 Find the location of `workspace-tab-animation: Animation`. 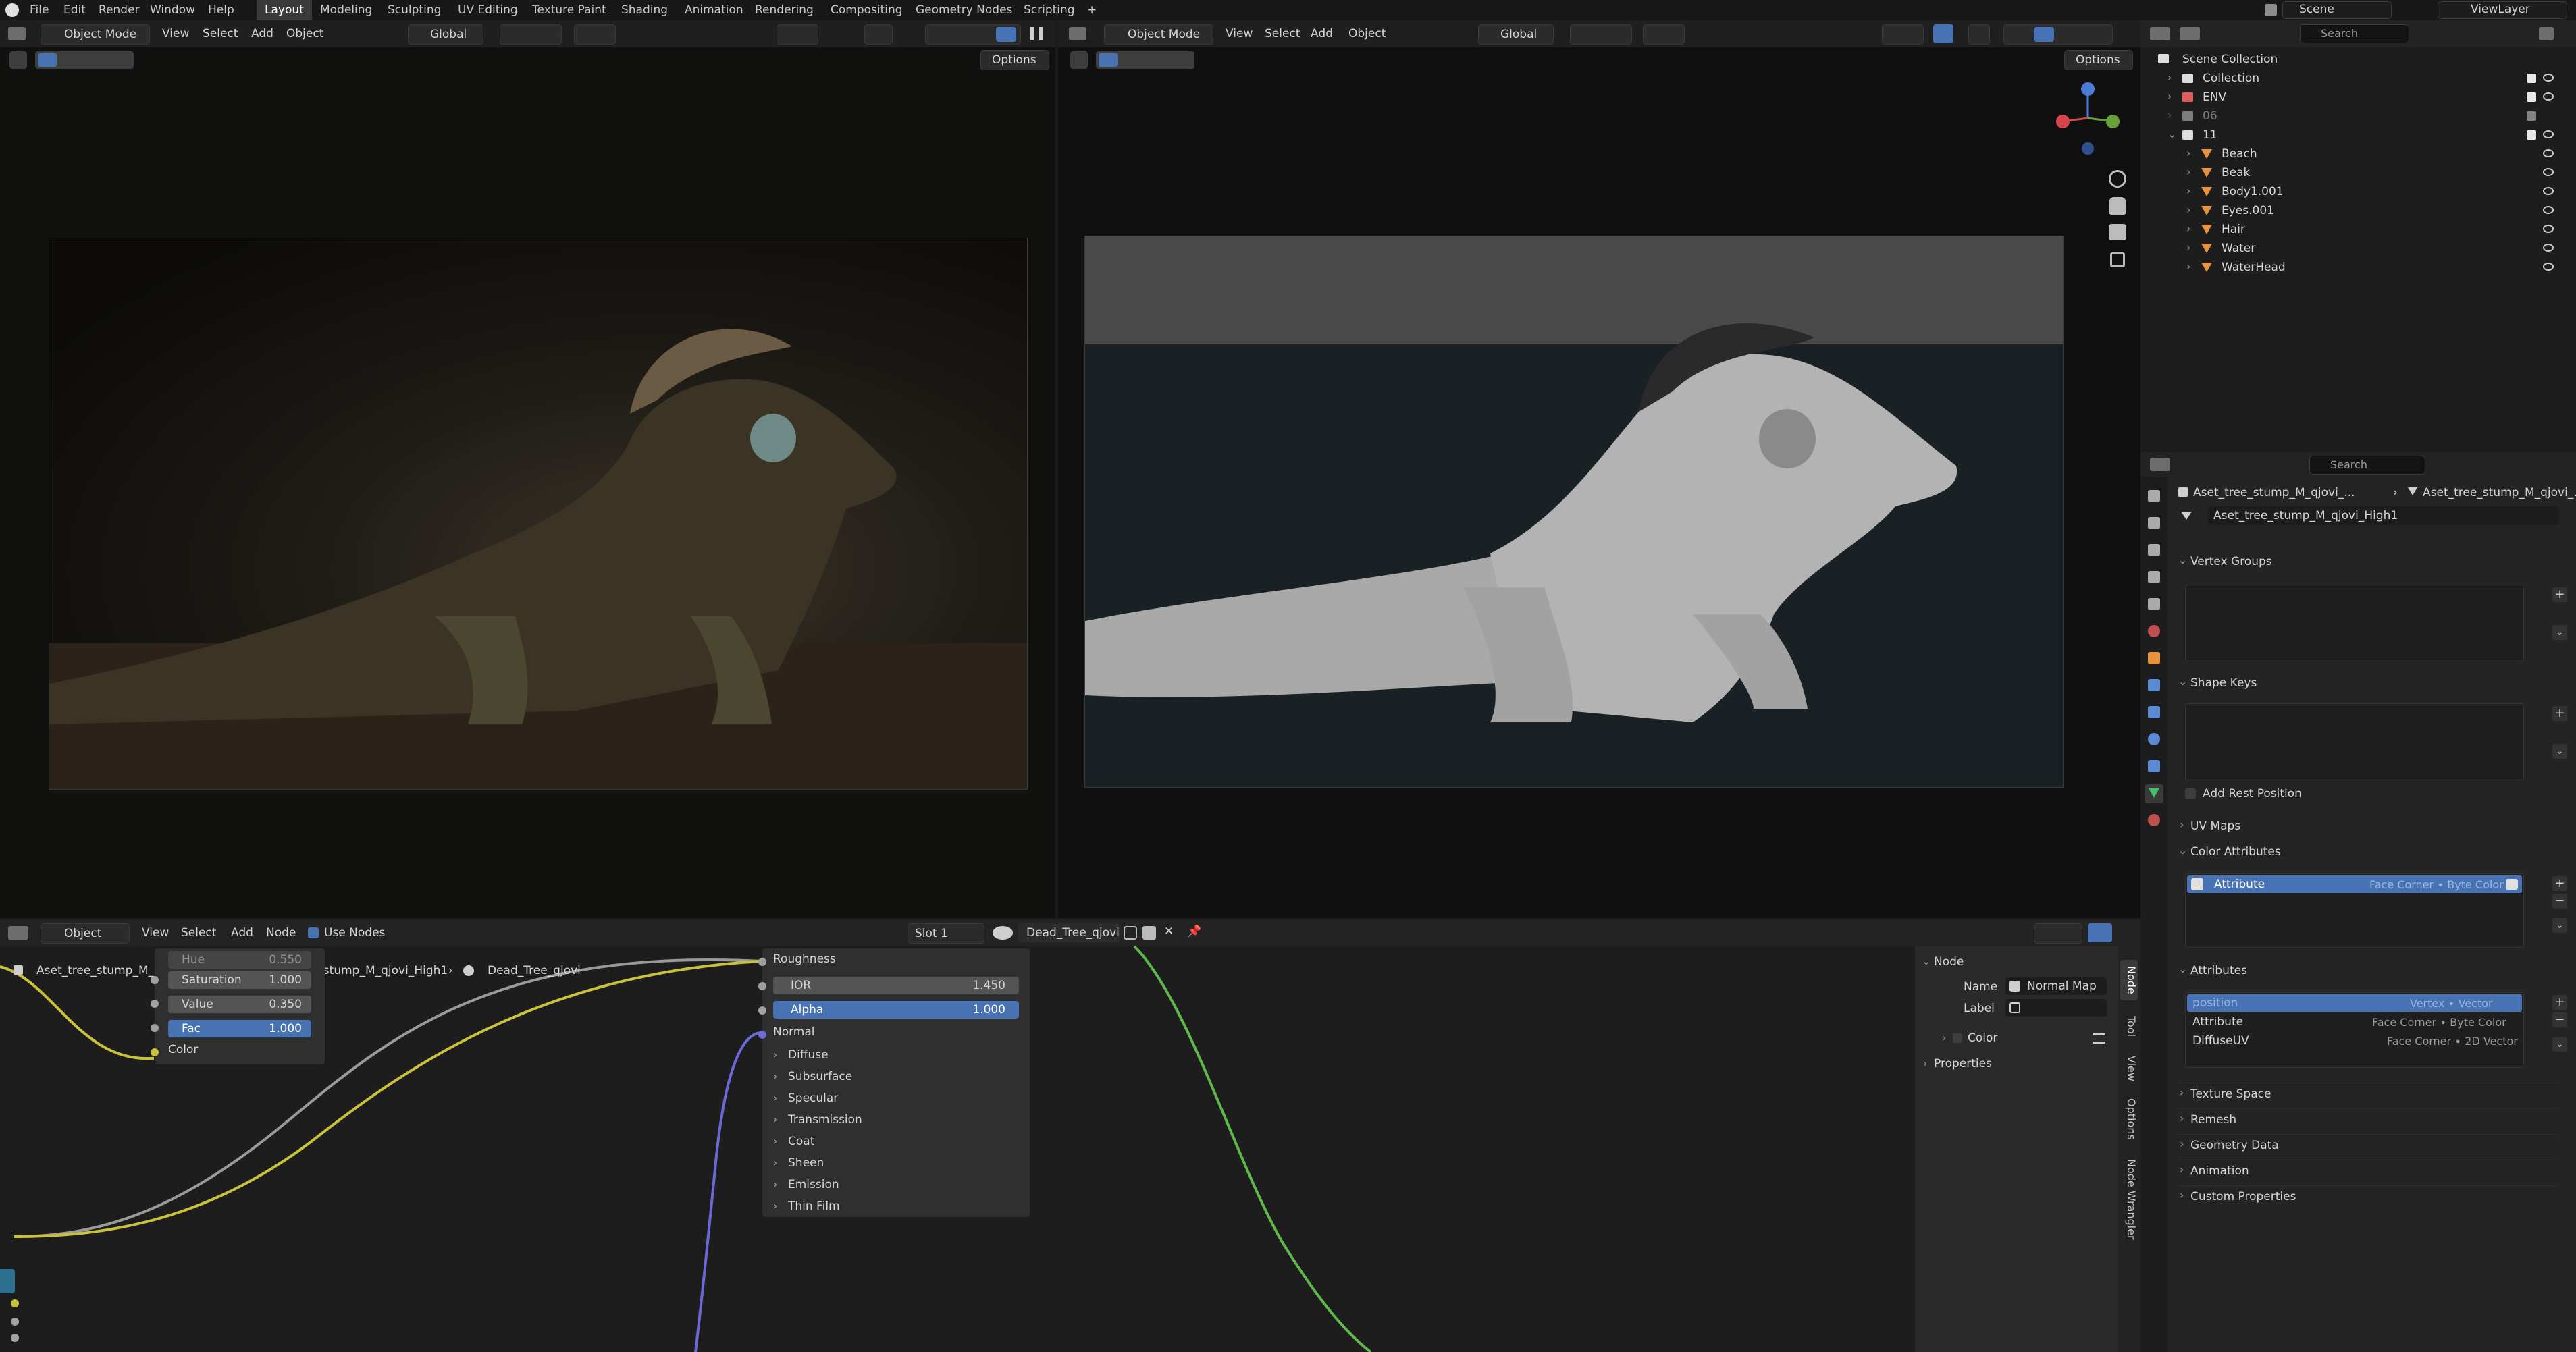

workspace-tab-animation: Animation is located at coordinates (714, 10).